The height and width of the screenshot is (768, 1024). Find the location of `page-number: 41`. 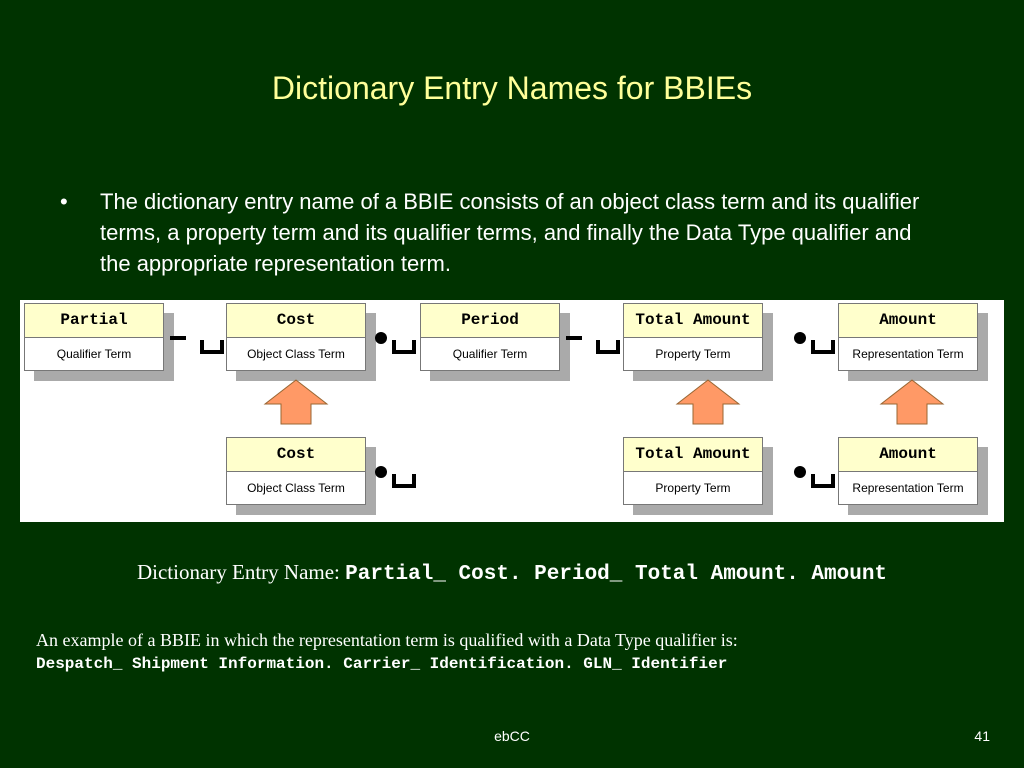

page-number: 41 is located at coordinates (982, 736).